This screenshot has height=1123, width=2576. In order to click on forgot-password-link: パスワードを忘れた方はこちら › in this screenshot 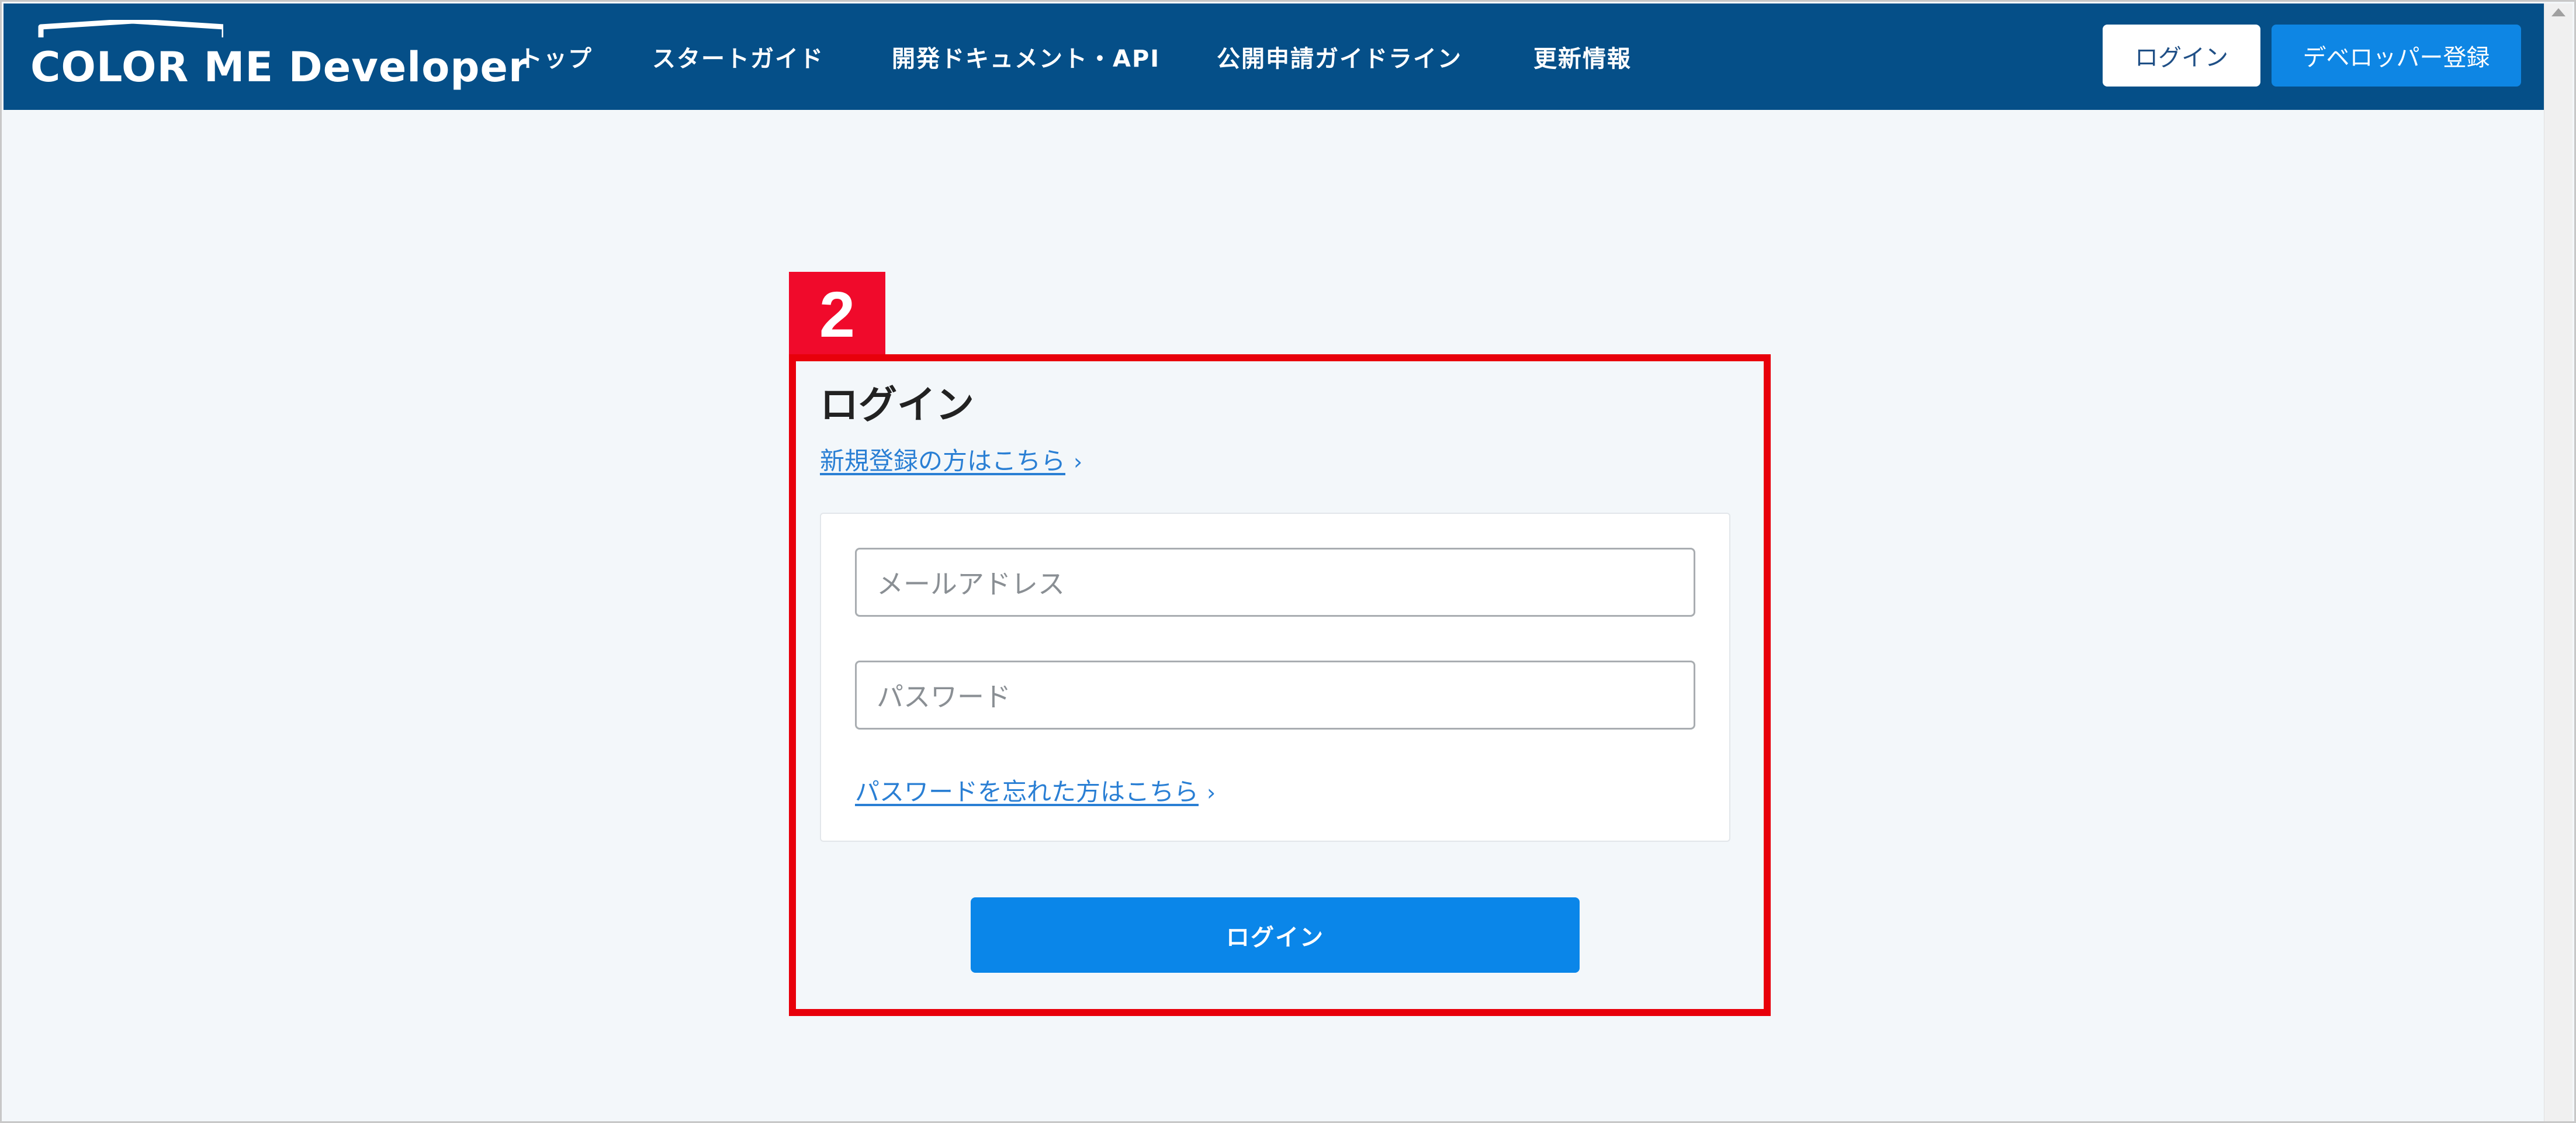, I will do `click(1035, 790)`.